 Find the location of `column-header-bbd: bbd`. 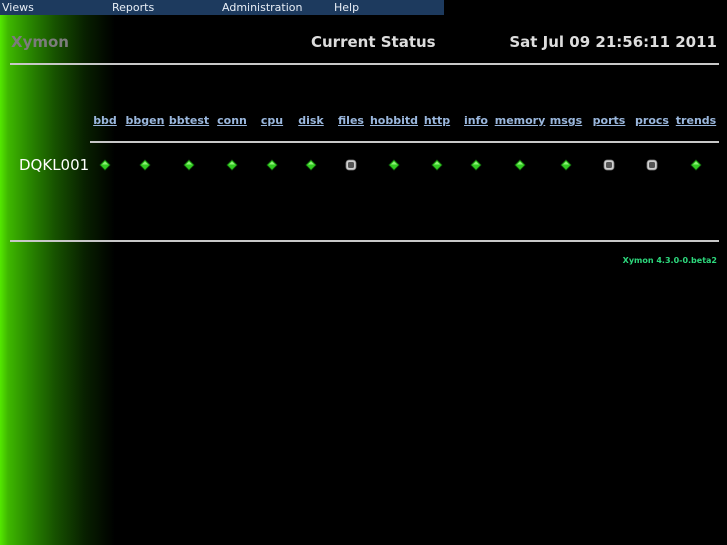

column-header-bbd: bbd is located at coordinates (105, 120).